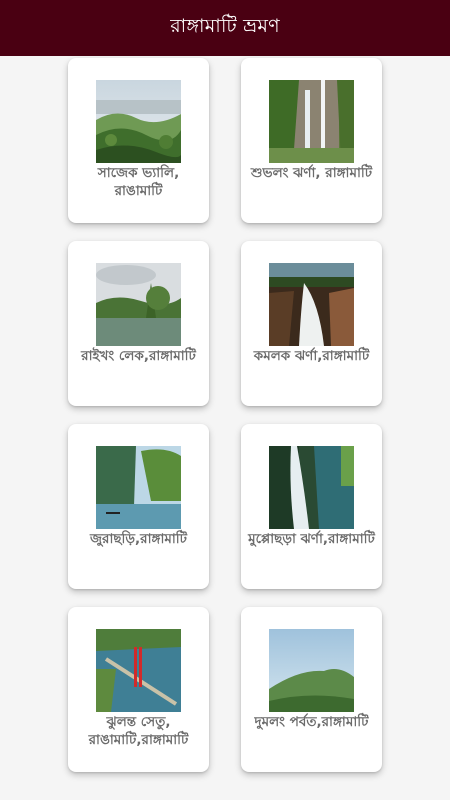 The height and width of the screenshot is (800, 450). What do you see at coordinates (311, 121) in the screenshot?
I see `shuvolong-waterfall-photo` at bounding box center [311, 121].